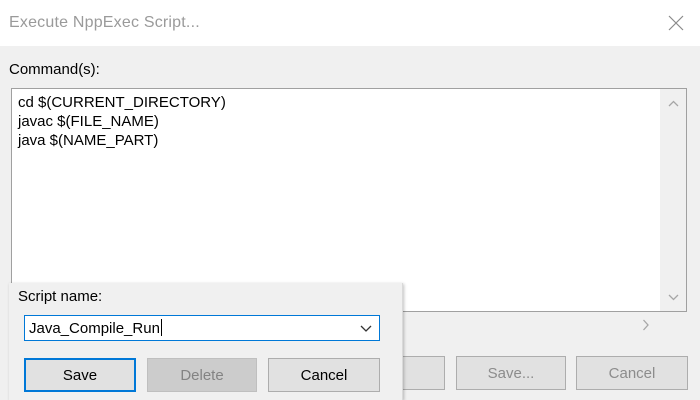  I want to click on text-caret, so click(161, 327).